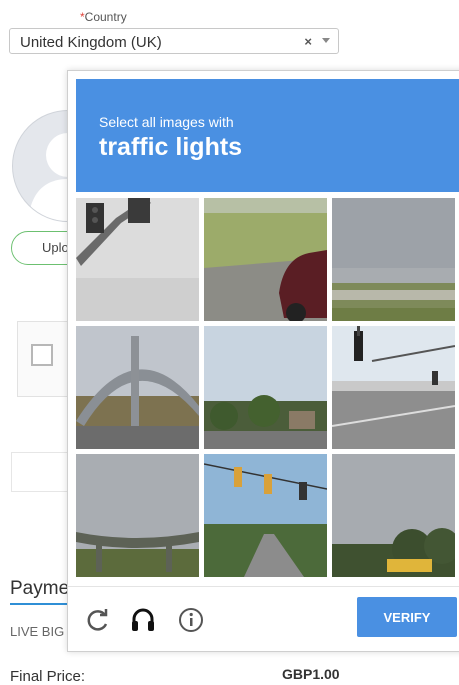 The width and height of the screenshot is (459, 685). I want to click on image-tile-overpass-cloudy, so click(137, 515).